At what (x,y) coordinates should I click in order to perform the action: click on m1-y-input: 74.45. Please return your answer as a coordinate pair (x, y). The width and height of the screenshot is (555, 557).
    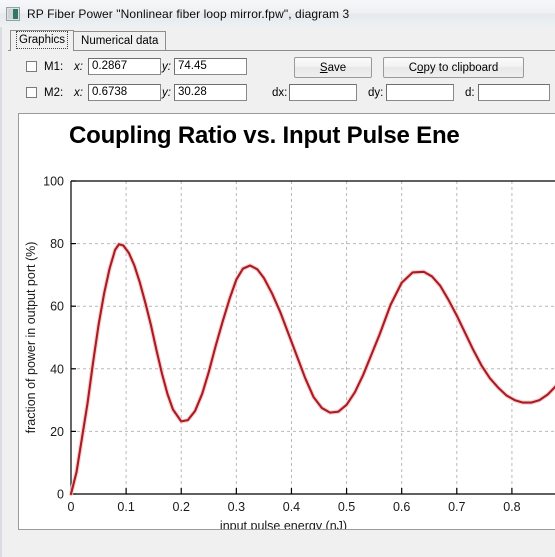
    Looking at the image, I should click on (210, 66).